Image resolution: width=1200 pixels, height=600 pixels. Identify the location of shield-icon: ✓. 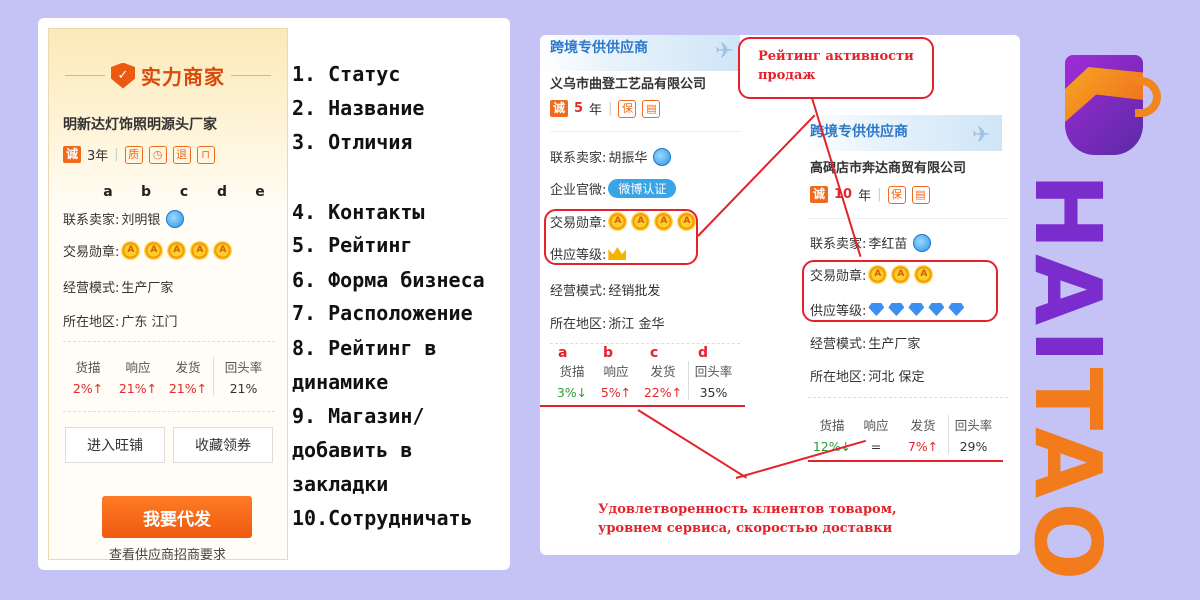
(123, 75).